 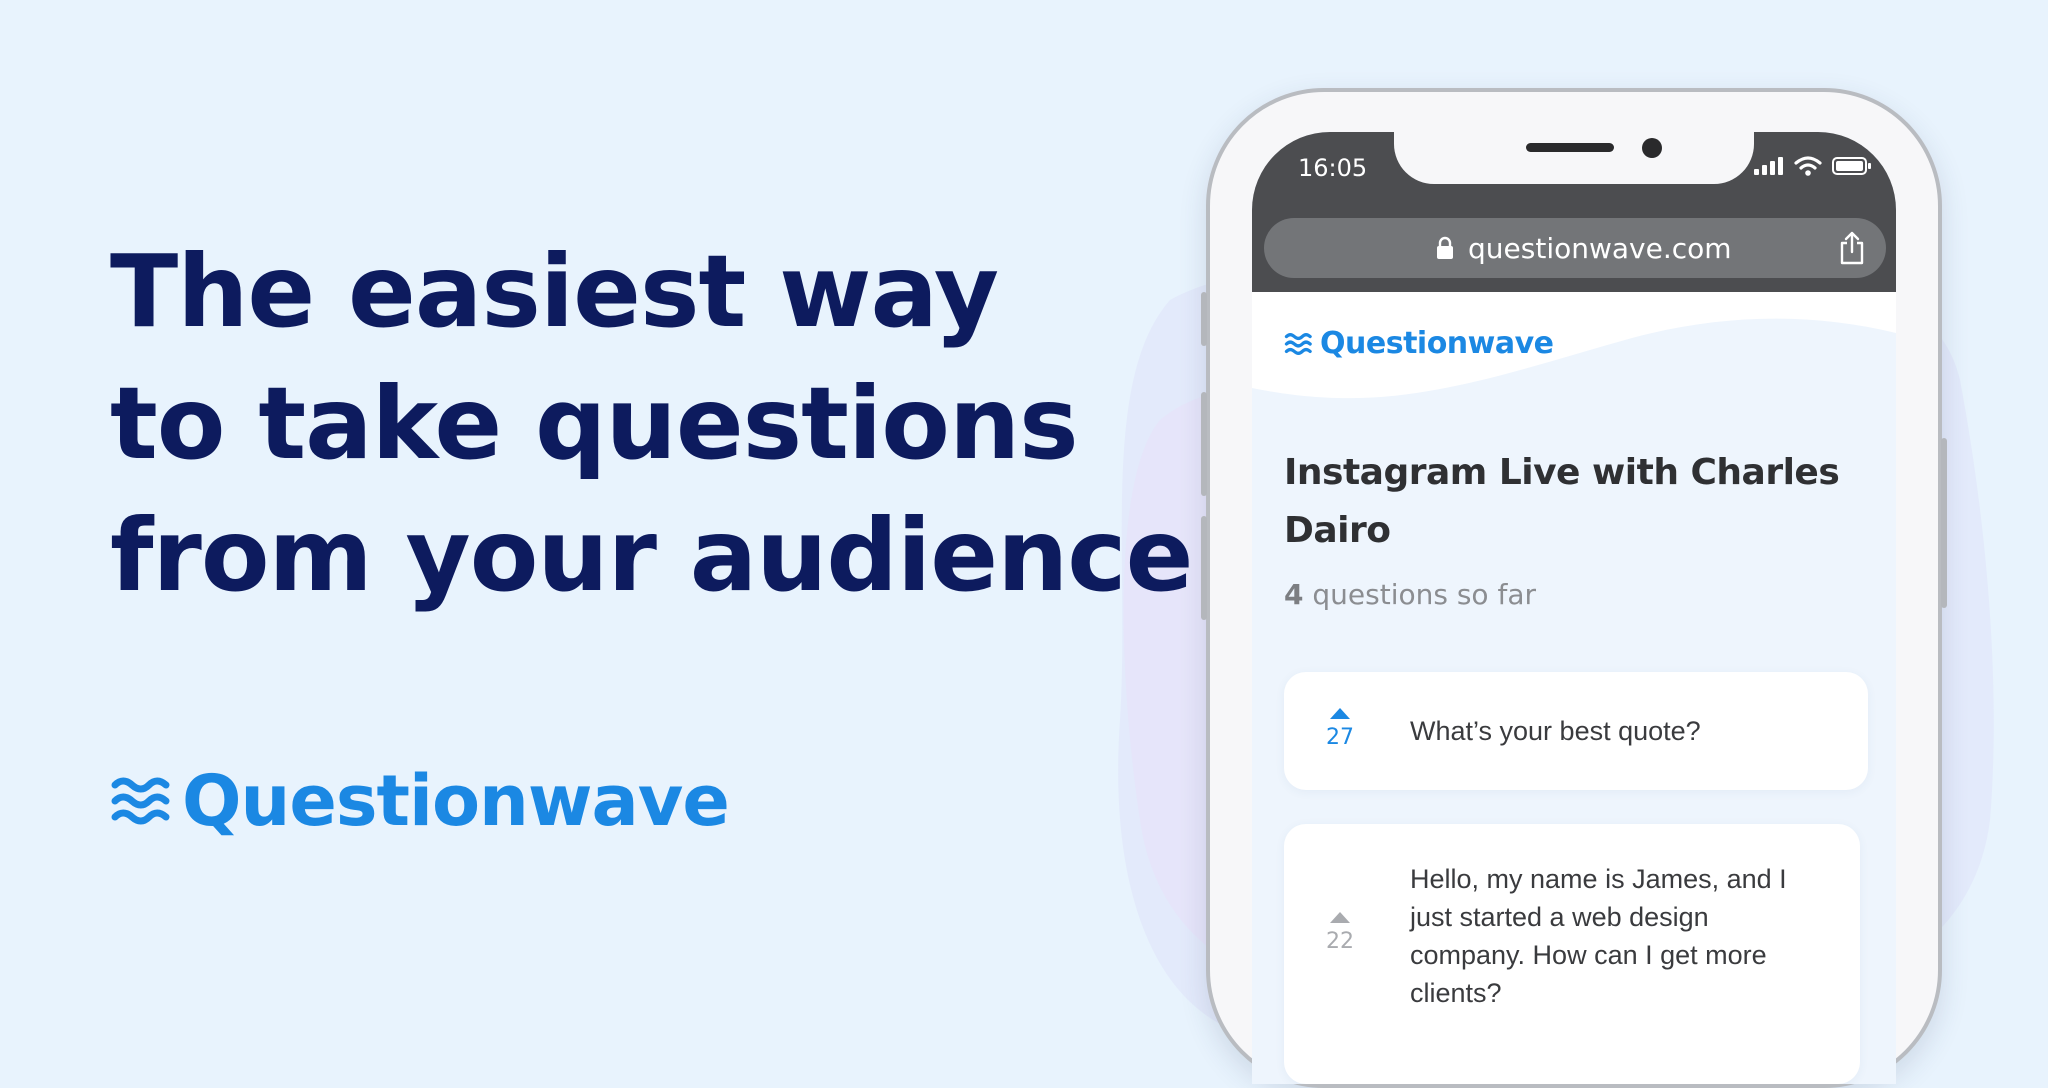 I want to click on upvote-button: 27, so click(x=1340, y=729).